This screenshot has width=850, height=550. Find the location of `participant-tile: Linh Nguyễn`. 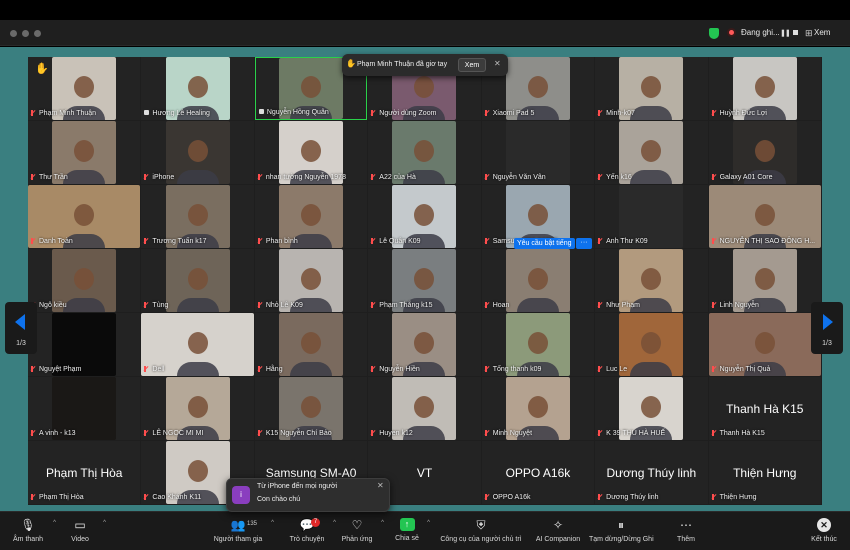

participant-tile: Linh Nguyễn is located at coordinates (764, 280).